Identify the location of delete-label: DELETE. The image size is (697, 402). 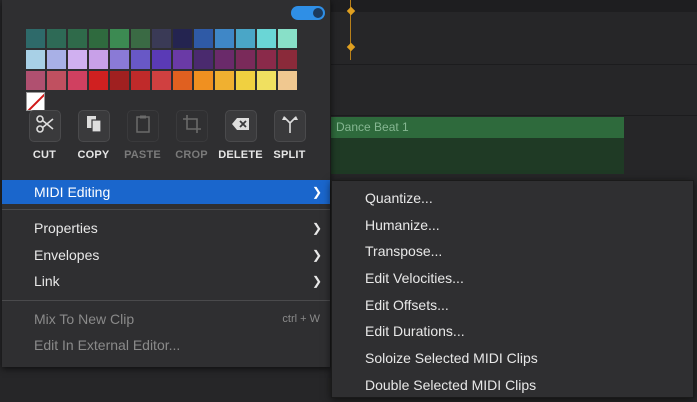
(240, 155).